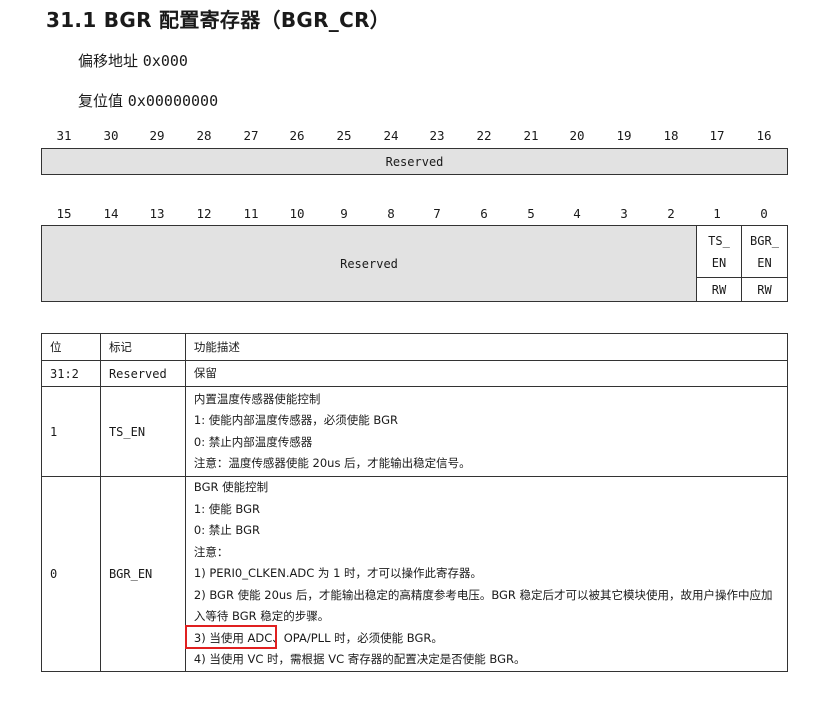 The width and height of the screenshot is (827, 707). I want to click on reserved-field-high: Reserved, so click(414, 161).